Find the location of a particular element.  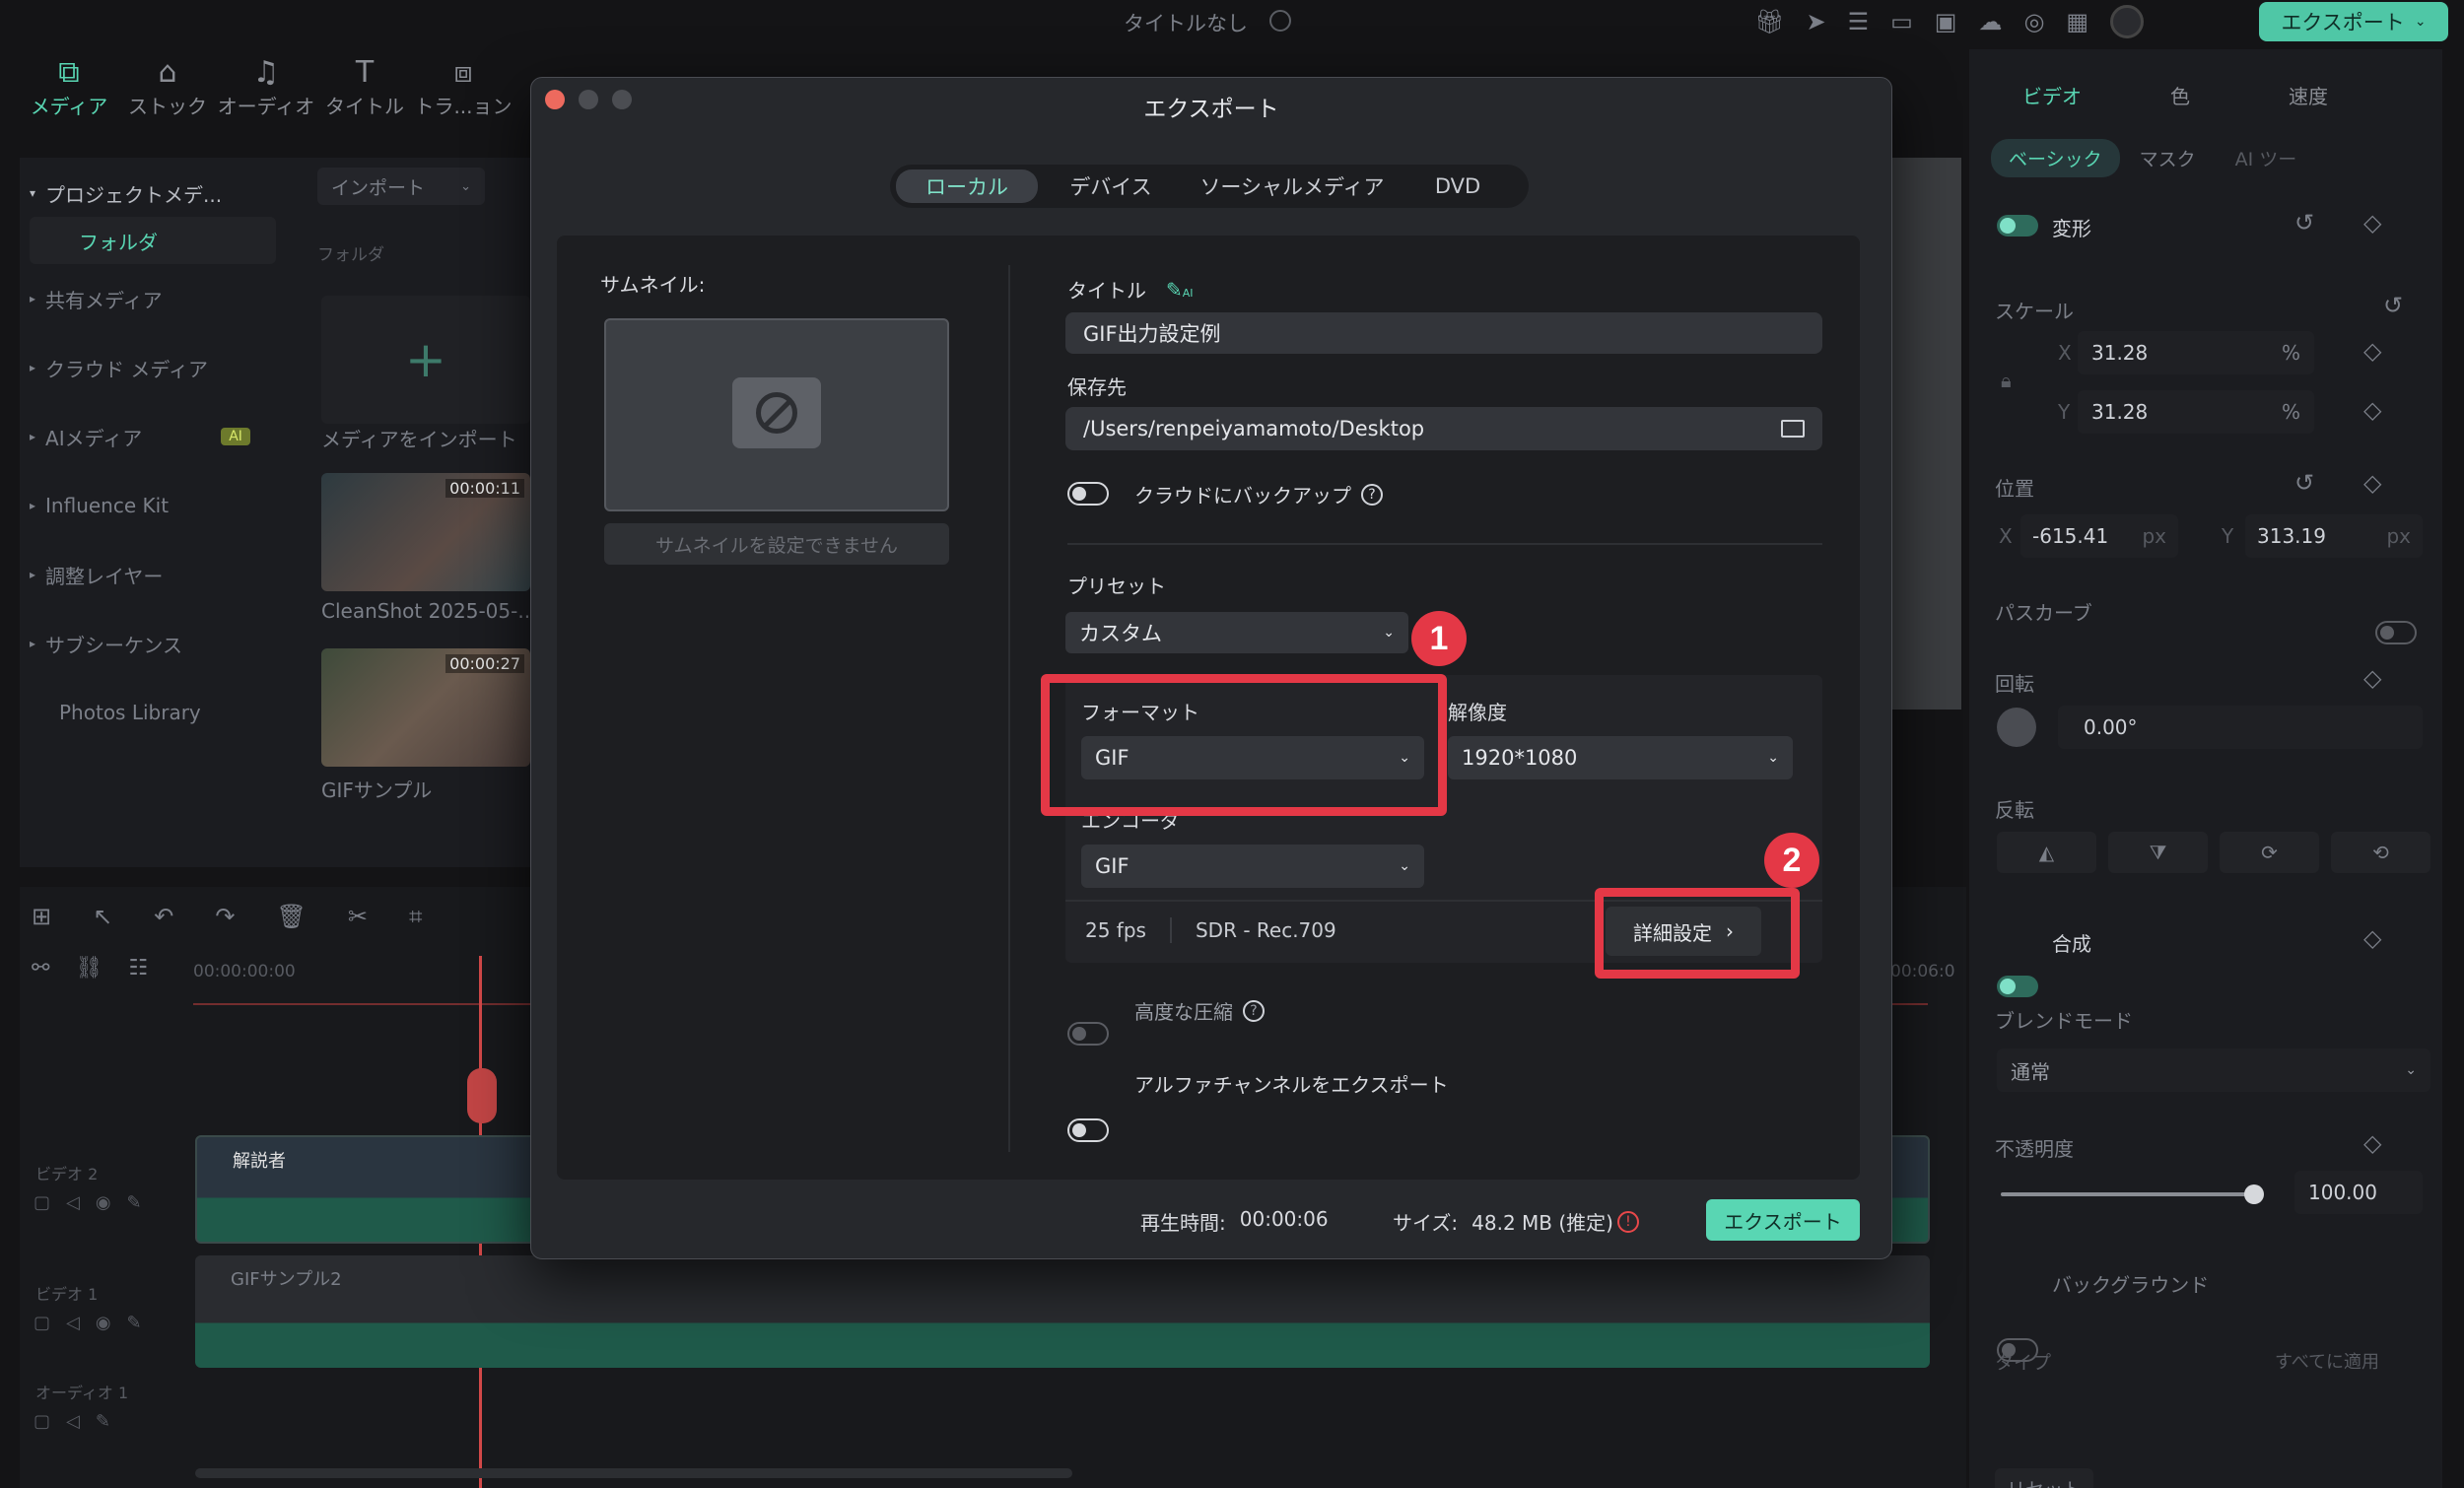

ai-pen-icon: ✎AI is located at coordinates (1180, 290).